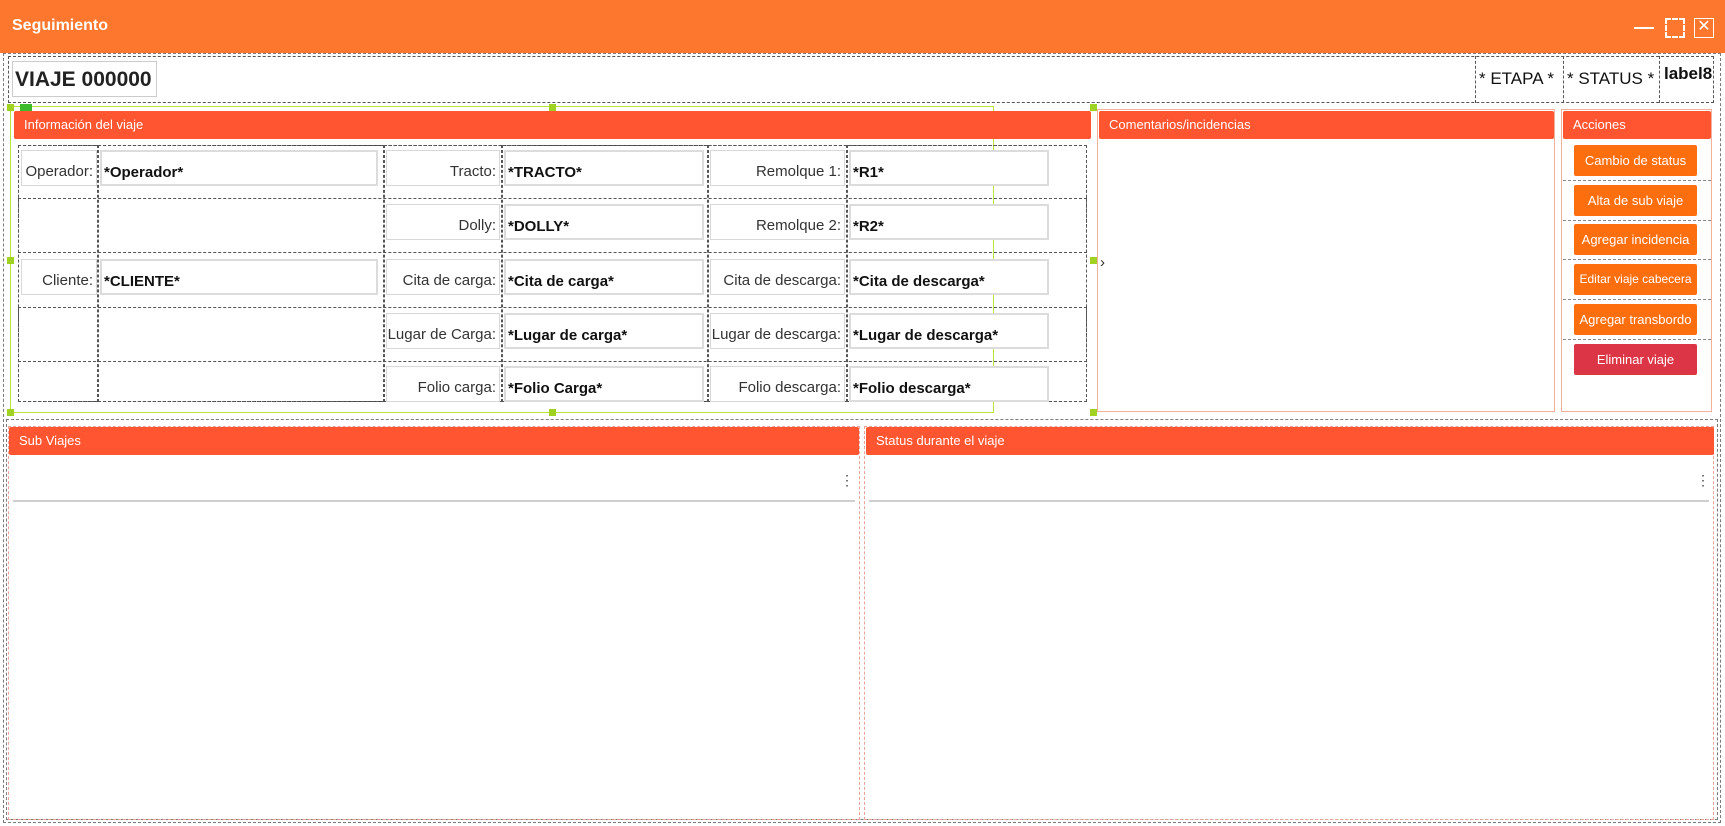 Image resolution: width=1725 pixels, height=826 pixels. Describe the element at coordinates (552, 125) in the screenshot. I see `info-panel-header: Información del viaje` at that location.